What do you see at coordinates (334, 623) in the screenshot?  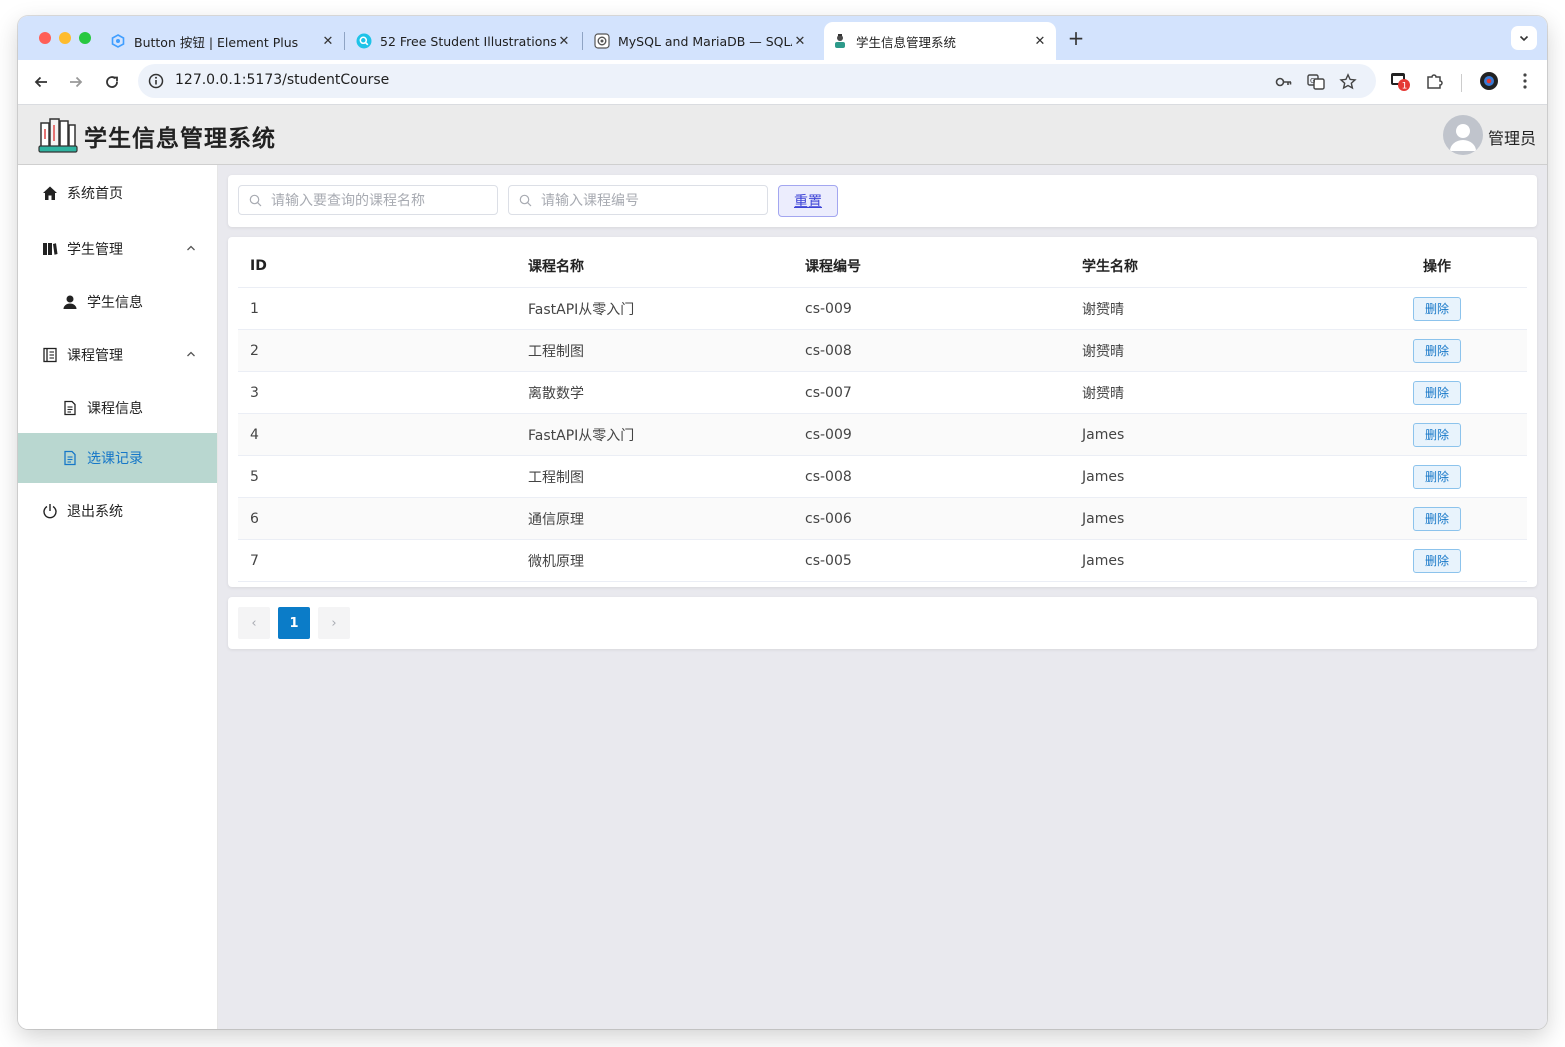 I see `next-page-button: ›` at bounding box center [334, 623].